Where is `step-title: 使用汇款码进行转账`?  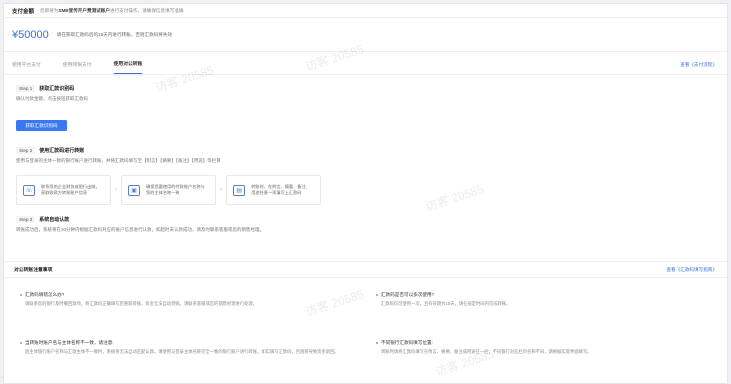 step-title: 使用汇款码进行转账 is located at coordinates (62, 151).